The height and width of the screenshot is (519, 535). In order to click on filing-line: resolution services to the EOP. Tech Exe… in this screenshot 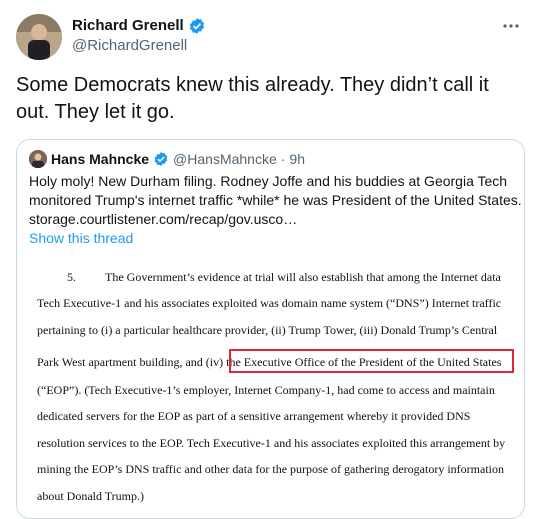, I will do `click(271, 443)`.